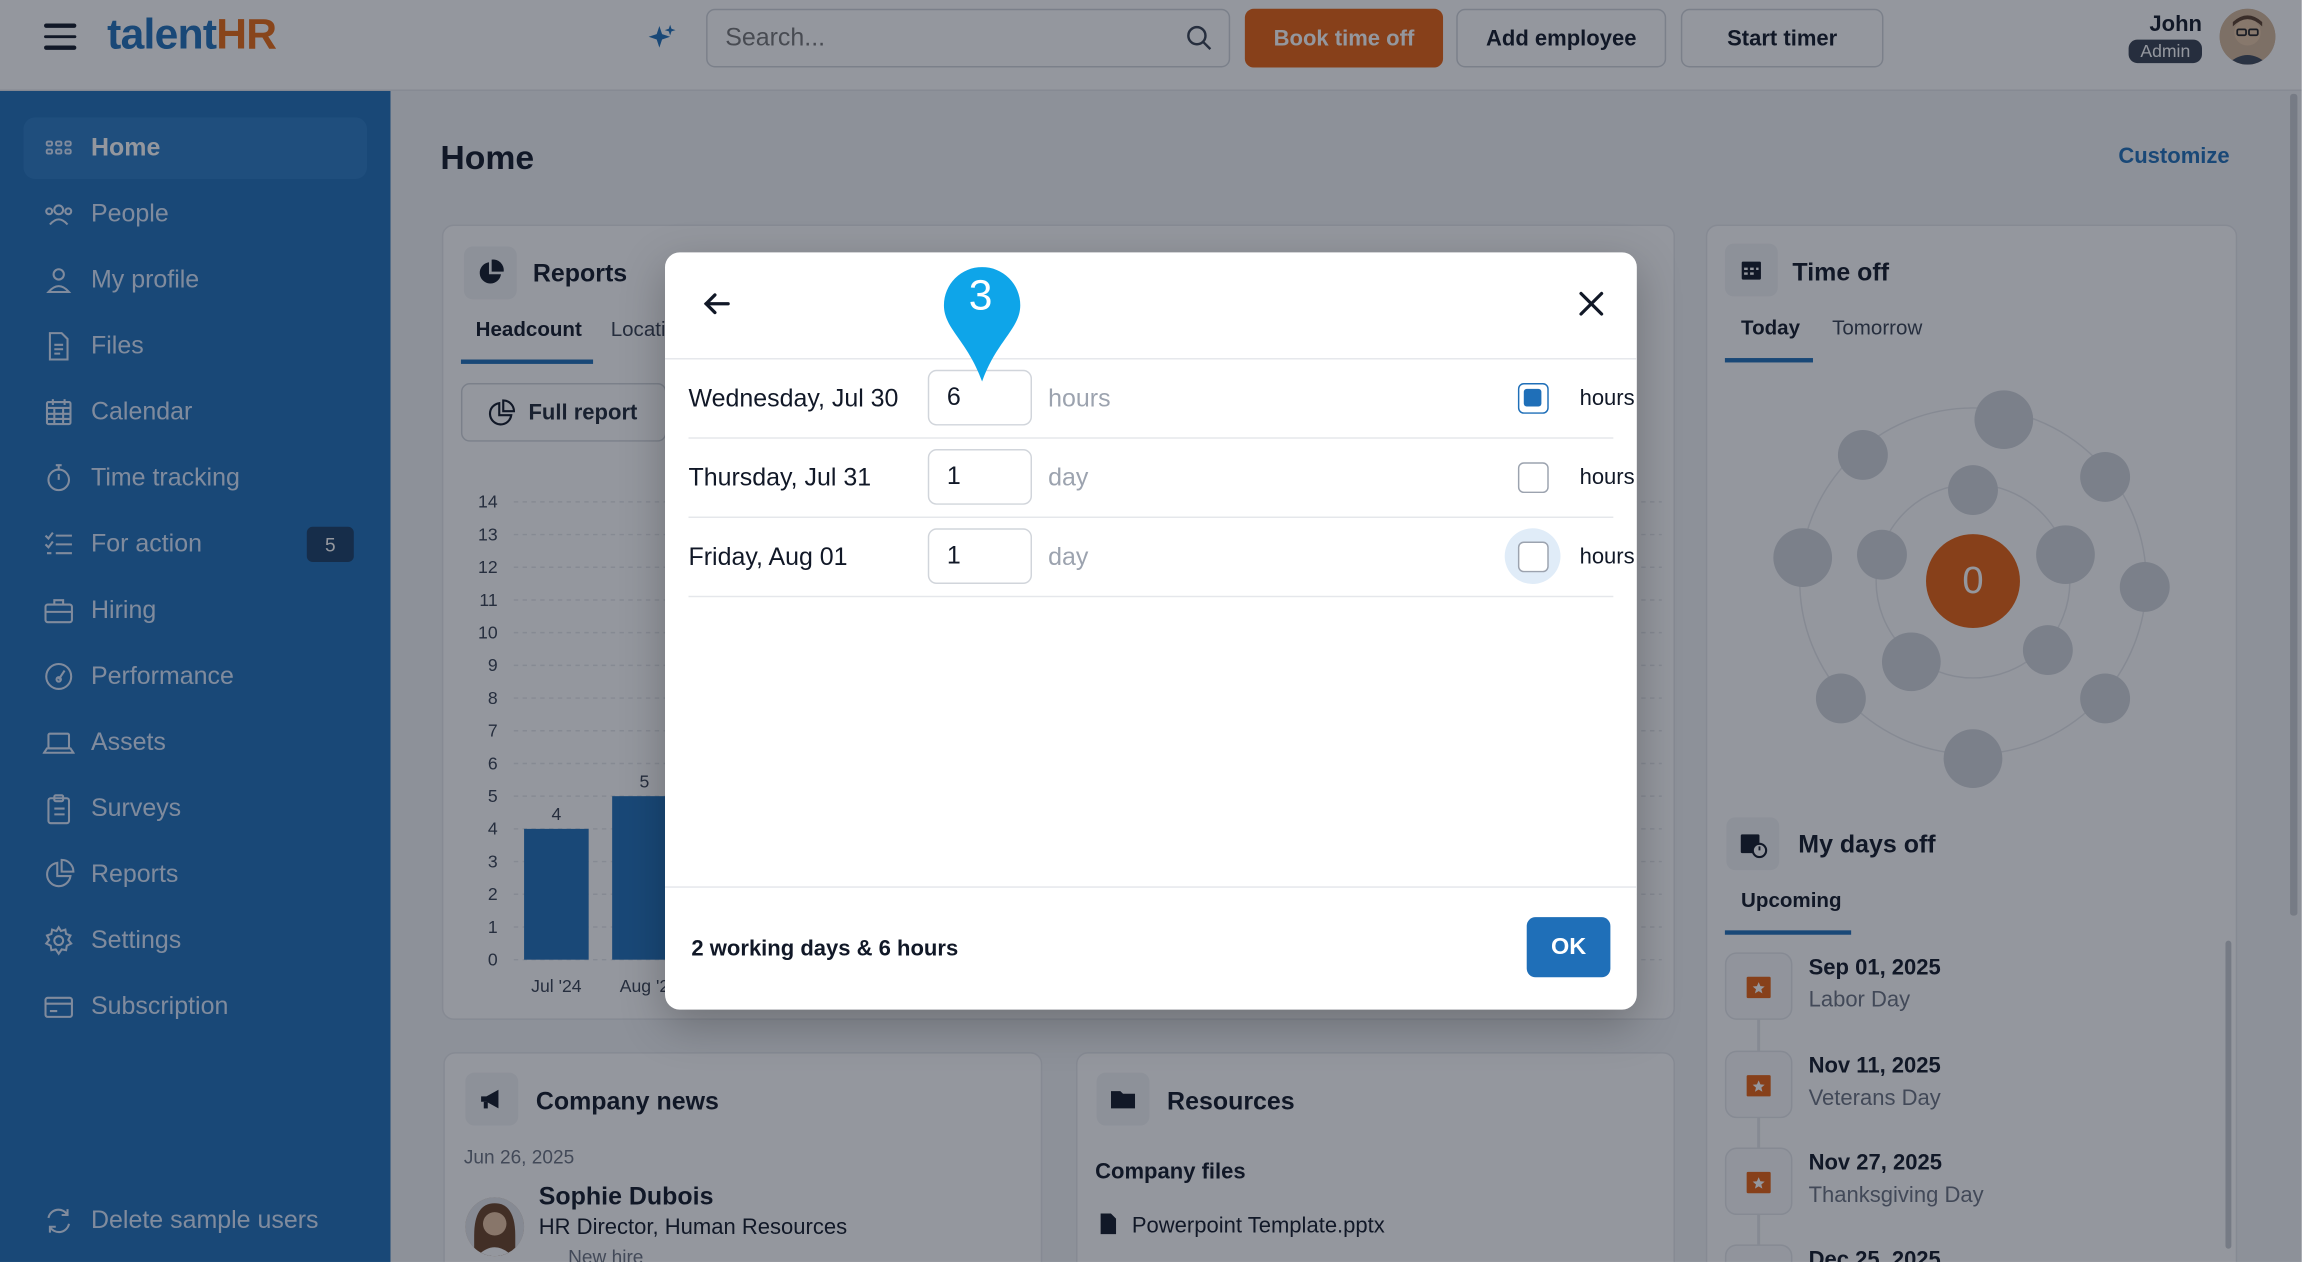 The image size is (2302, 1262). Describe the element at coordinates (1079, 398) in the screenshot. I see `day-unit: hours` at that location.